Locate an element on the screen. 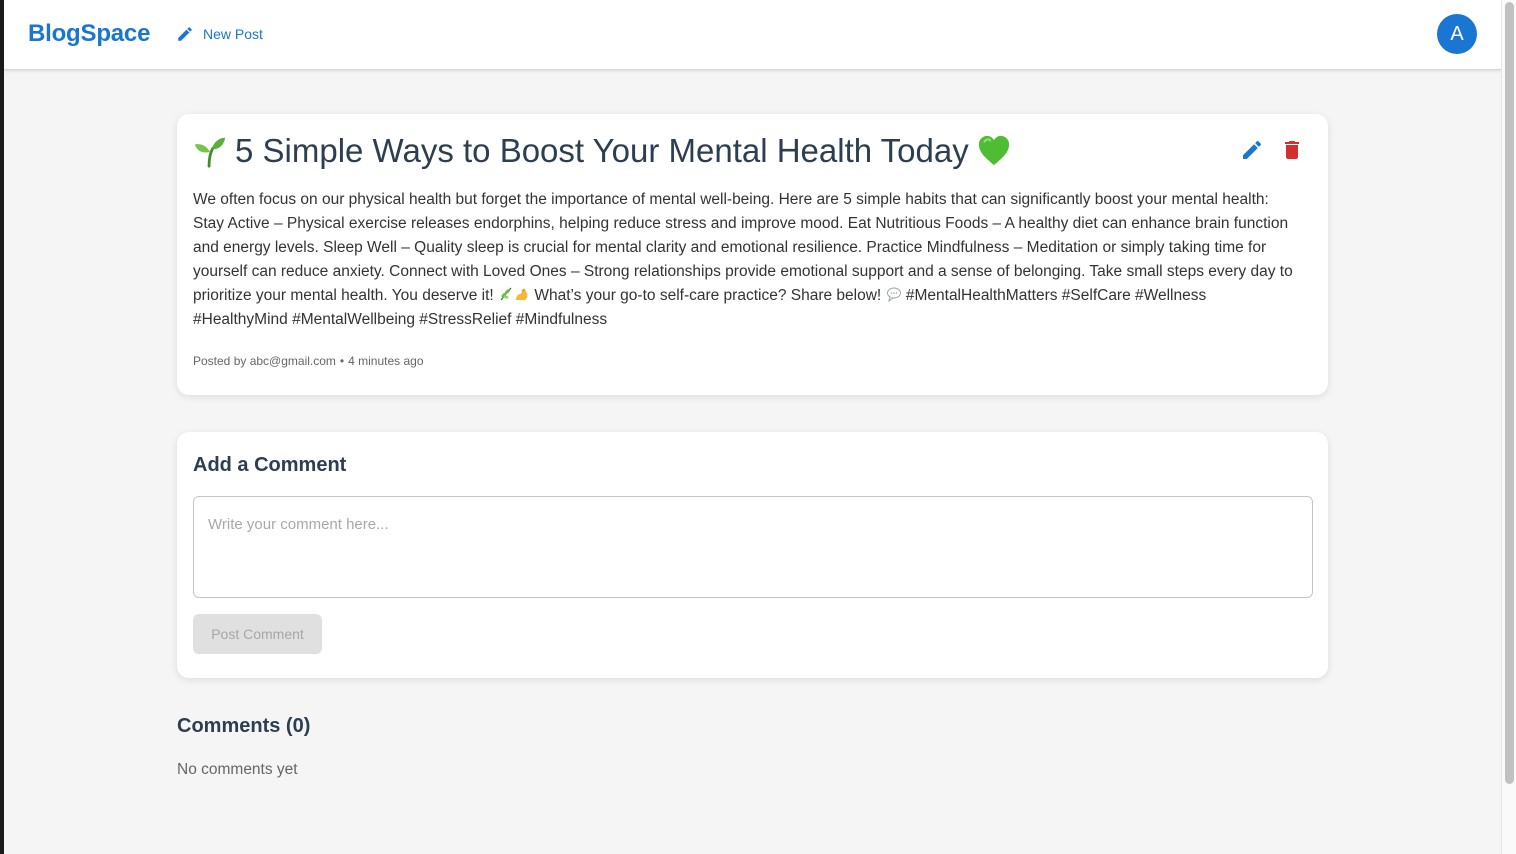 This screenshot has height=854, width=1516. user-avatar: A is located at coordinates (1457, 34).